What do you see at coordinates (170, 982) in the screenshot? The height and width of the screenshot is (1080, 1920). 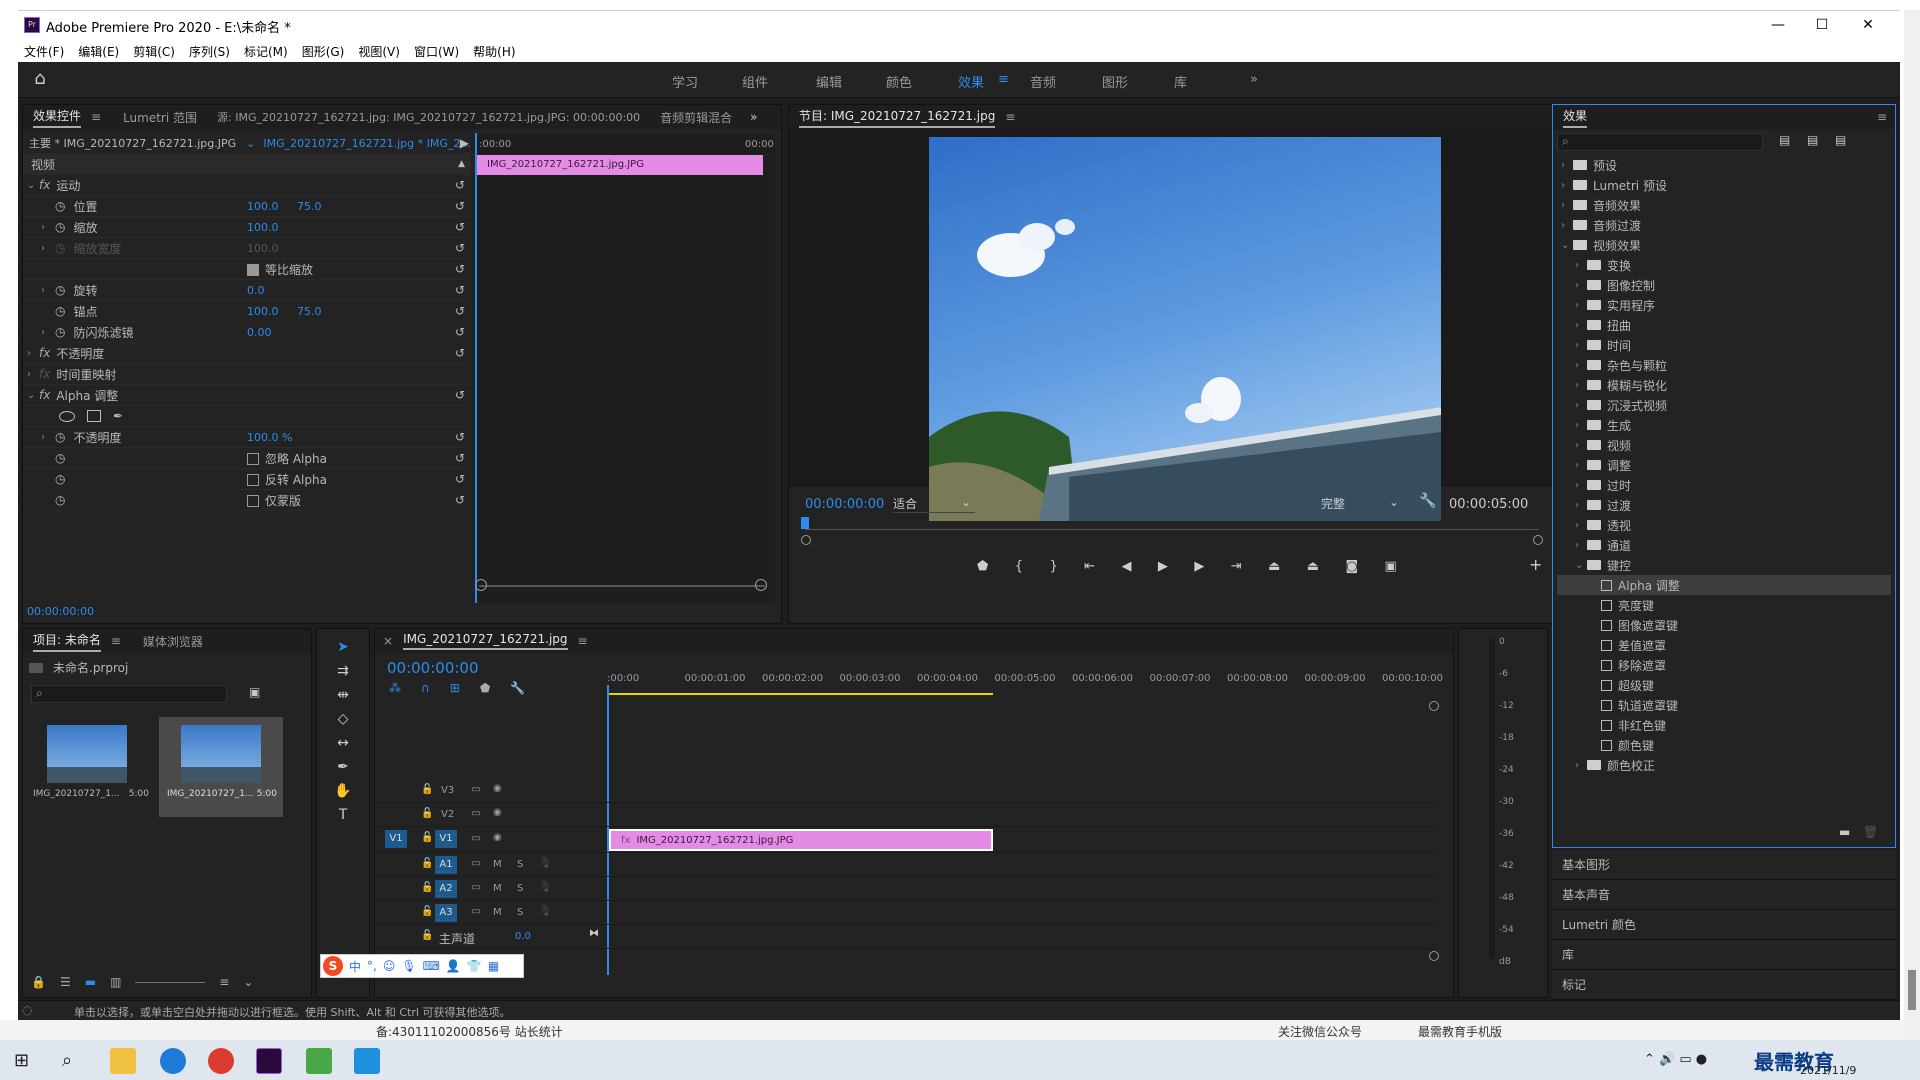 I see `zoom-slider` at bounding box center [170, 982].